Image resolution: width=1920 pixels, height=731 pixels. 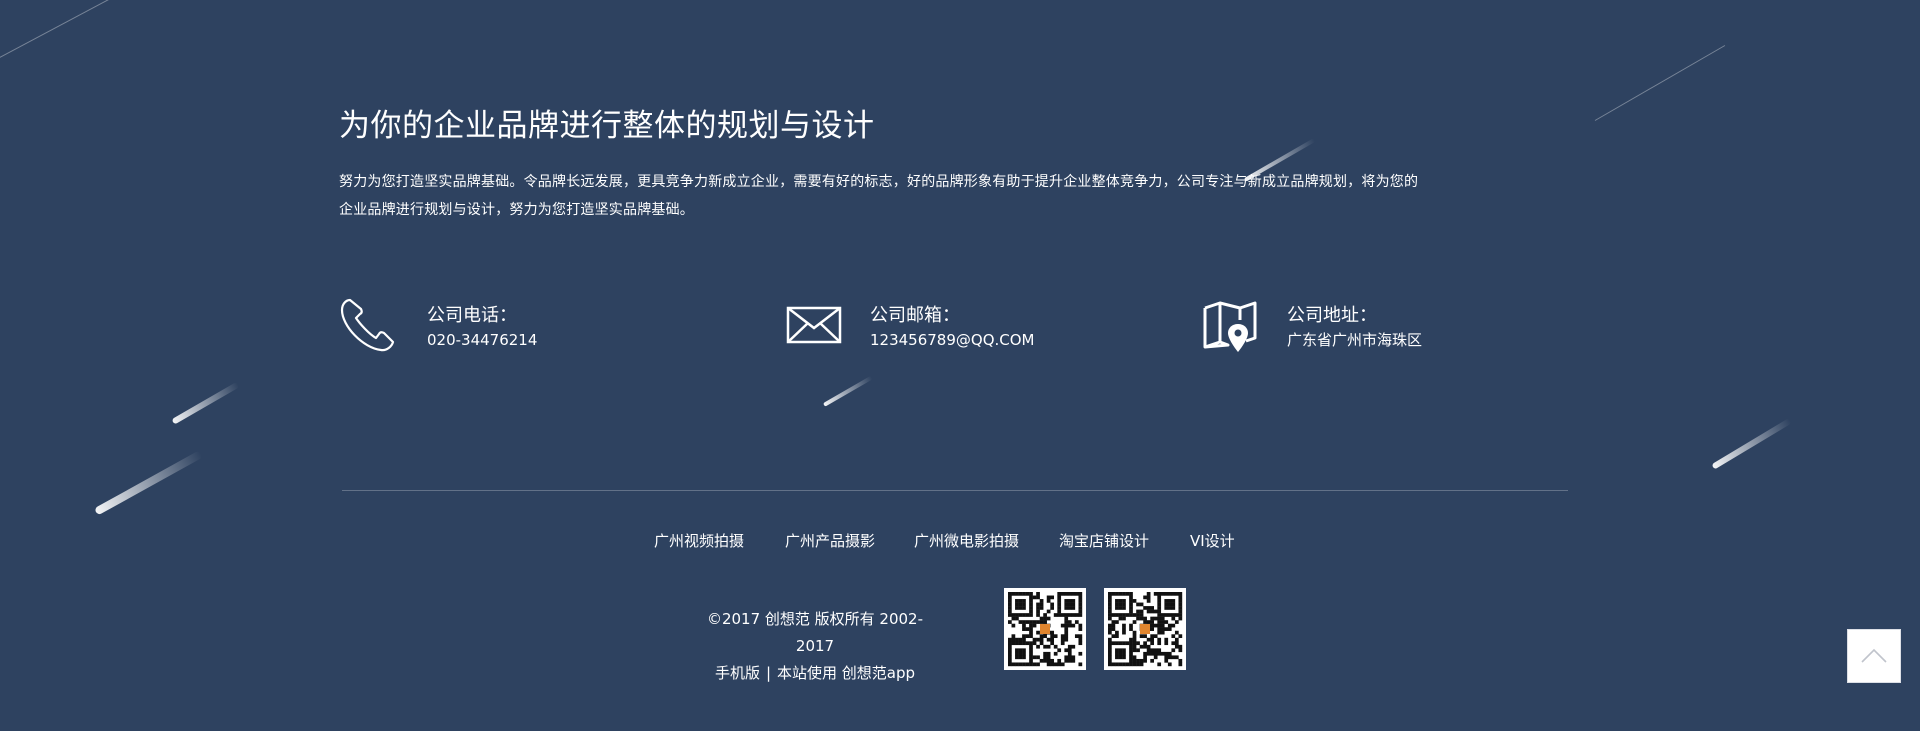 What do you see at coordinates (737, 673) in the screenshot?
I see `mobile-version-link: 手机版` at bounding box center [737, 673].